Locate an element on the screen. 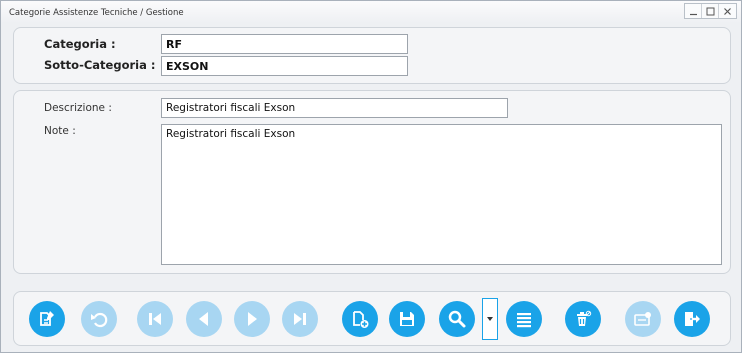 This screenshot has height=353, width=742. delete-icon is located at coordinates (584, 318).